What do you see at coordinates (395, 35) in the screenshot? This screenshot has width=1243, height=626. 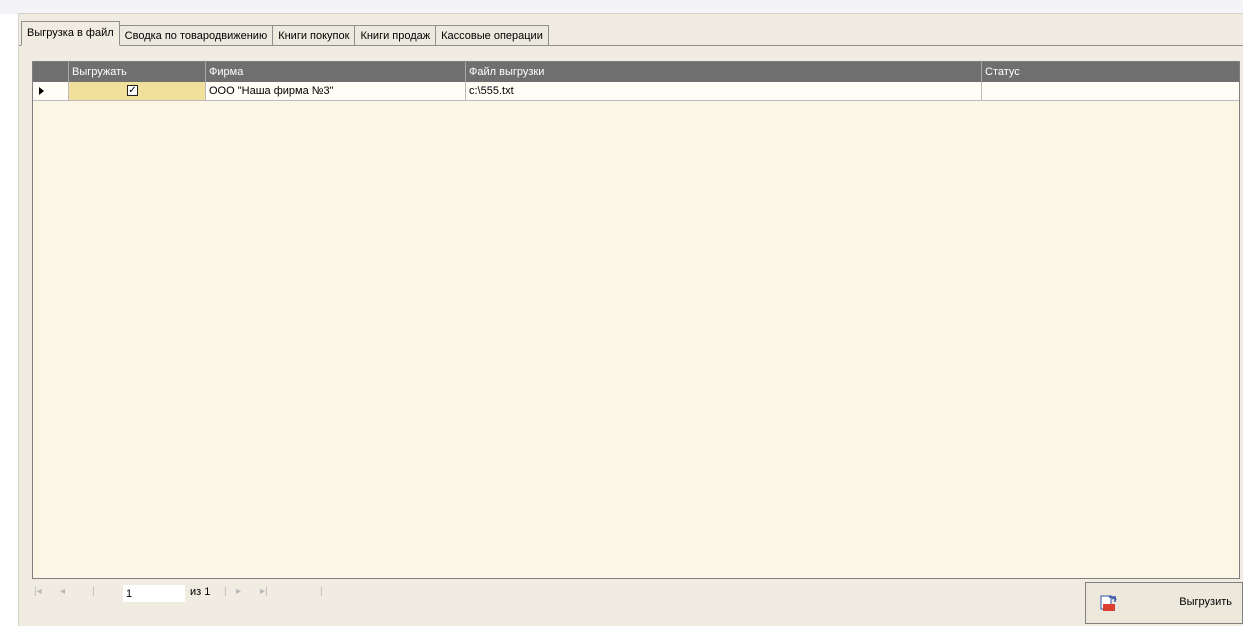 I see `tab-sales-books: Книги продаж` at bounding box center [395, 35].